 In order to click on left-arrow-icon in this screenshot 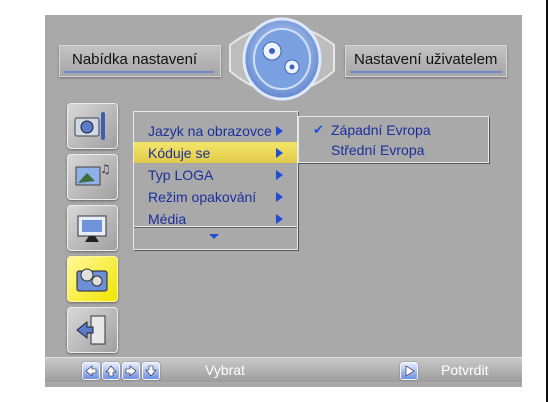, I will do `click(91, 371)`.